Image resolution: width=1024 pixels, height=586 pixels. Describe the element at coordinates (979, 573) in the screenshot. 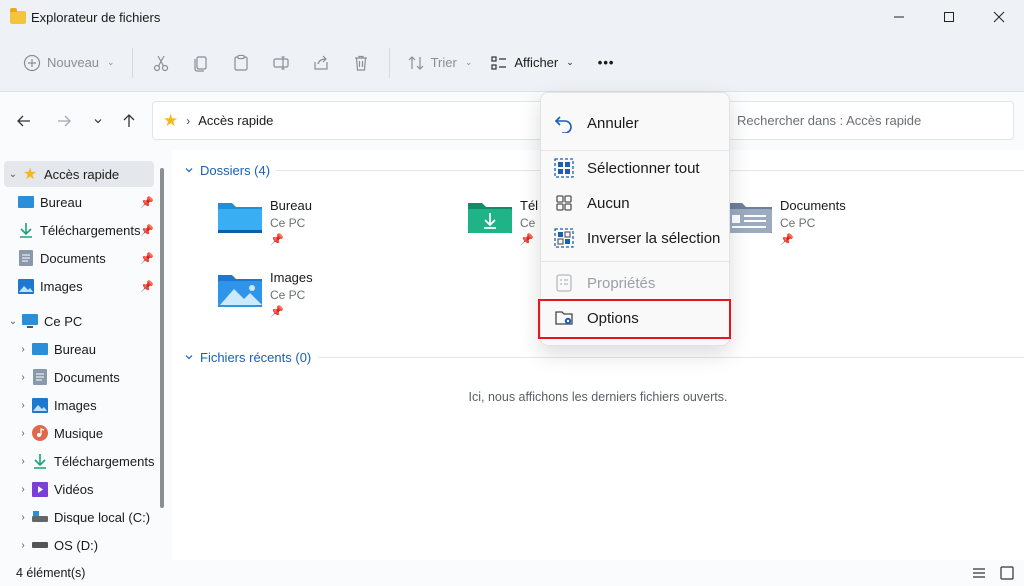

I see `details-view-icon` at that location.